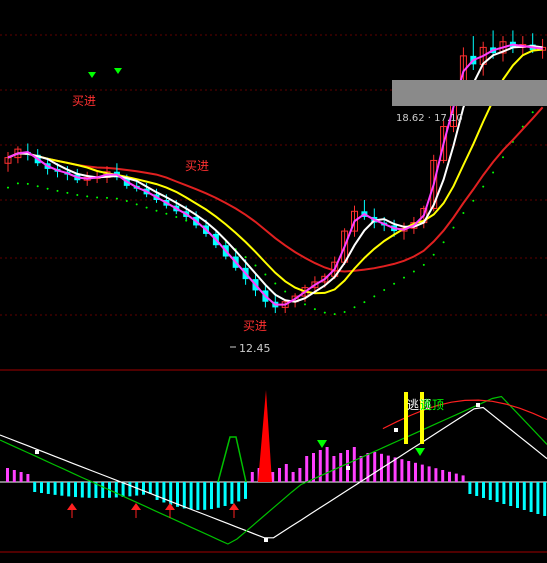 Image resolution: width=547 pixels, height=563 pixels. Describe the element at coordinates (469, 93) in the screenshot. I see `tooltip-box` at that location.